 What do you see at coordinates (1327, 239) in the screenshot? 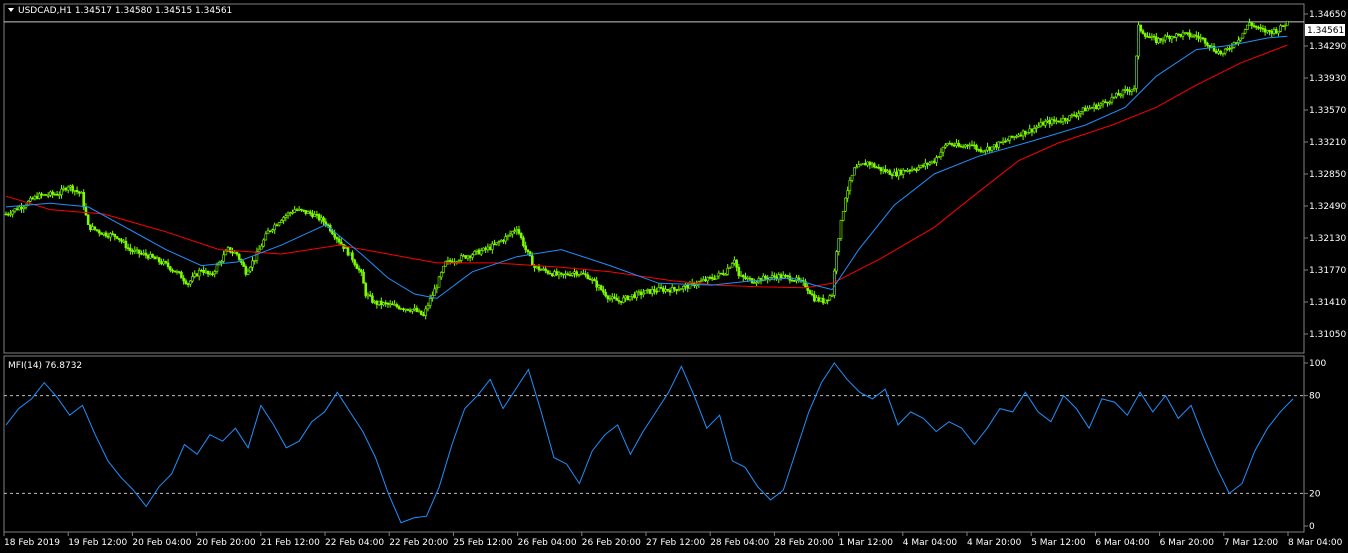
I see `price-tick-label: 1.32130` at bounding box center [1327, 239].